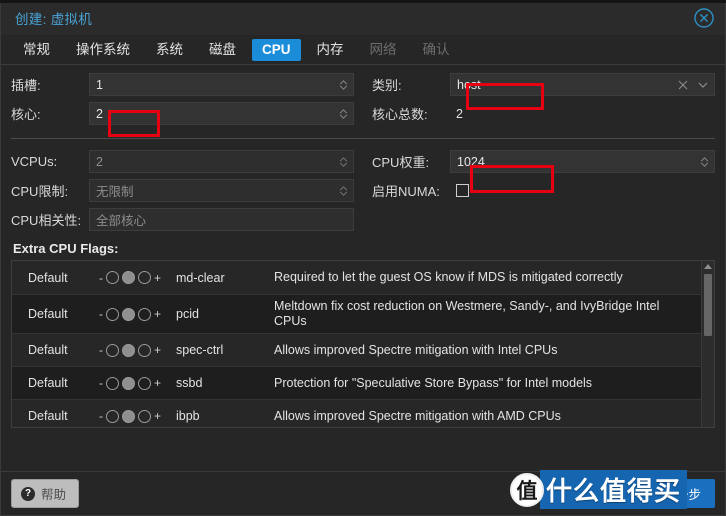  Describe the element at coordinates (707, 344) in the screenshot. I see `flags-scrollbar` at that location.